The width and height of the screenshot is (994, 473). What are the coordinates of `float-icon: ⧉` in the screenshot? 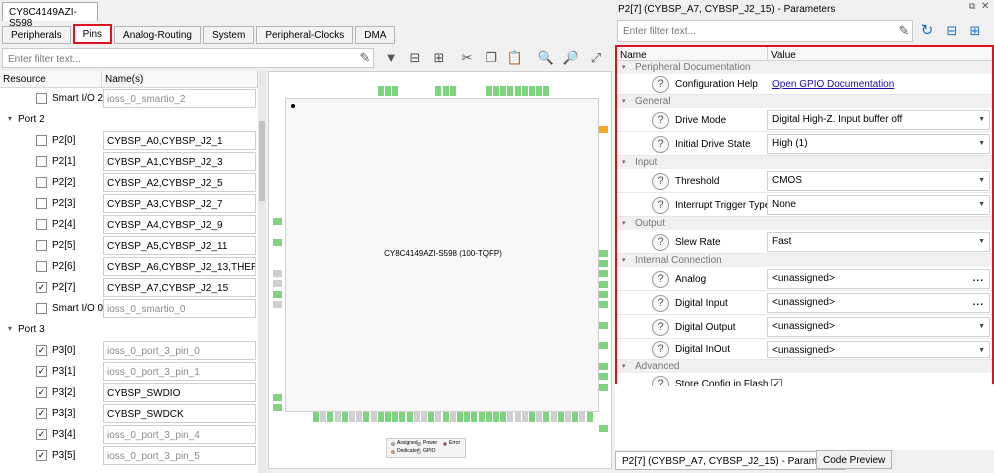 It's located at (974, 7).